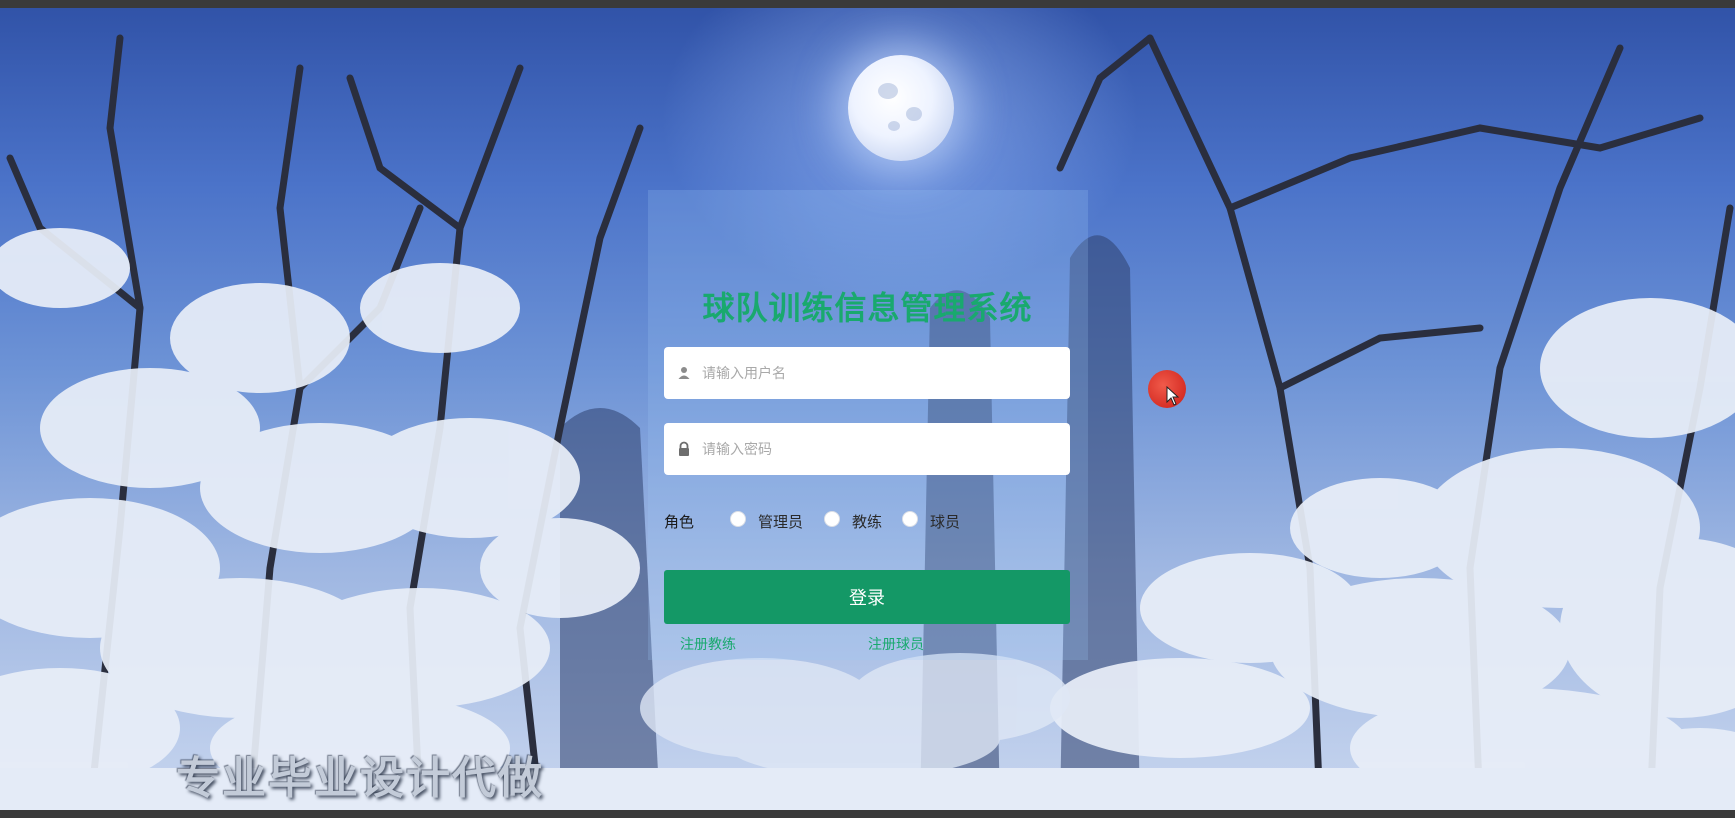 The height and width of the screenshot is (818, 1735). What do you see at coordinates (832, 519) in the screenshot?
I see `radio-coach` at bounding box center [832, 519].